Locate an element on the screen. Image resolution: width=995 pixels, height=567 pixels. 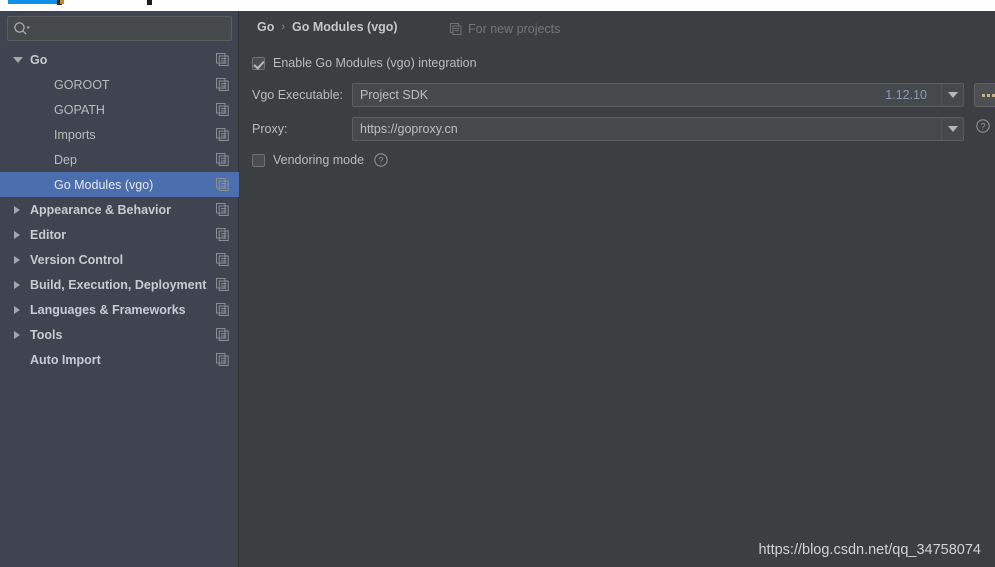
search-box is located at coordinates (119, 28).